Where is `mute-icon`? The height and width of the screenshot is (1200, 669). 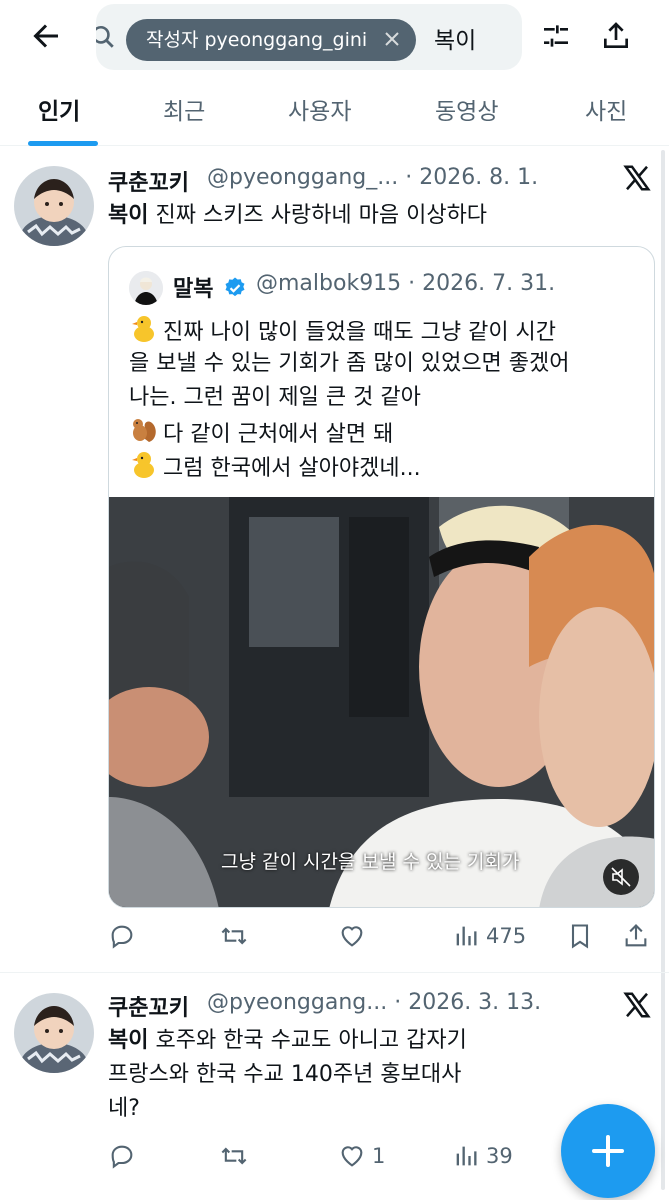 mute-icon is located at coordinates (621, 877).